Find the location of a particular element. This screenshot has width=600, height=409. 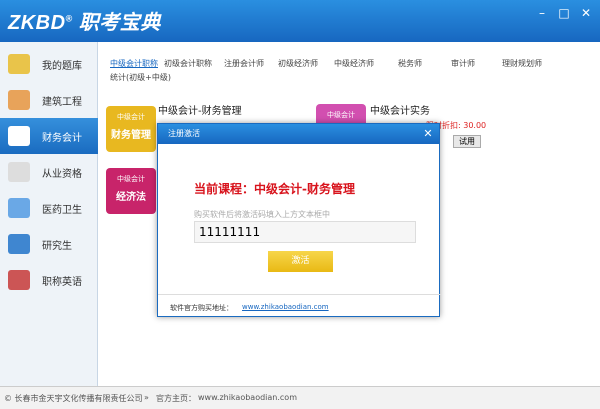

dictionary-icon is located at coordinates (19, 280).